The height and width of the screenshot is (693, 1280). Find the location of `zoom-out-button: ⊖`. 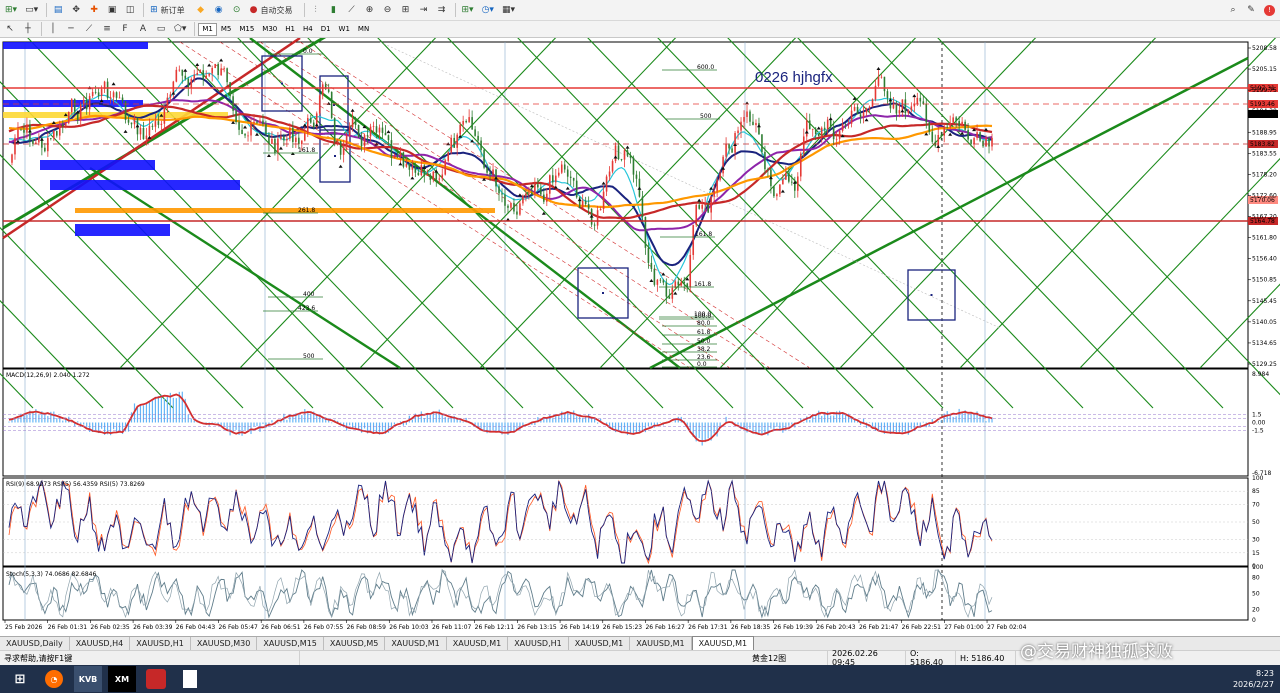

zoom-out-button: ⊖ is located at coordinates (388, 10).